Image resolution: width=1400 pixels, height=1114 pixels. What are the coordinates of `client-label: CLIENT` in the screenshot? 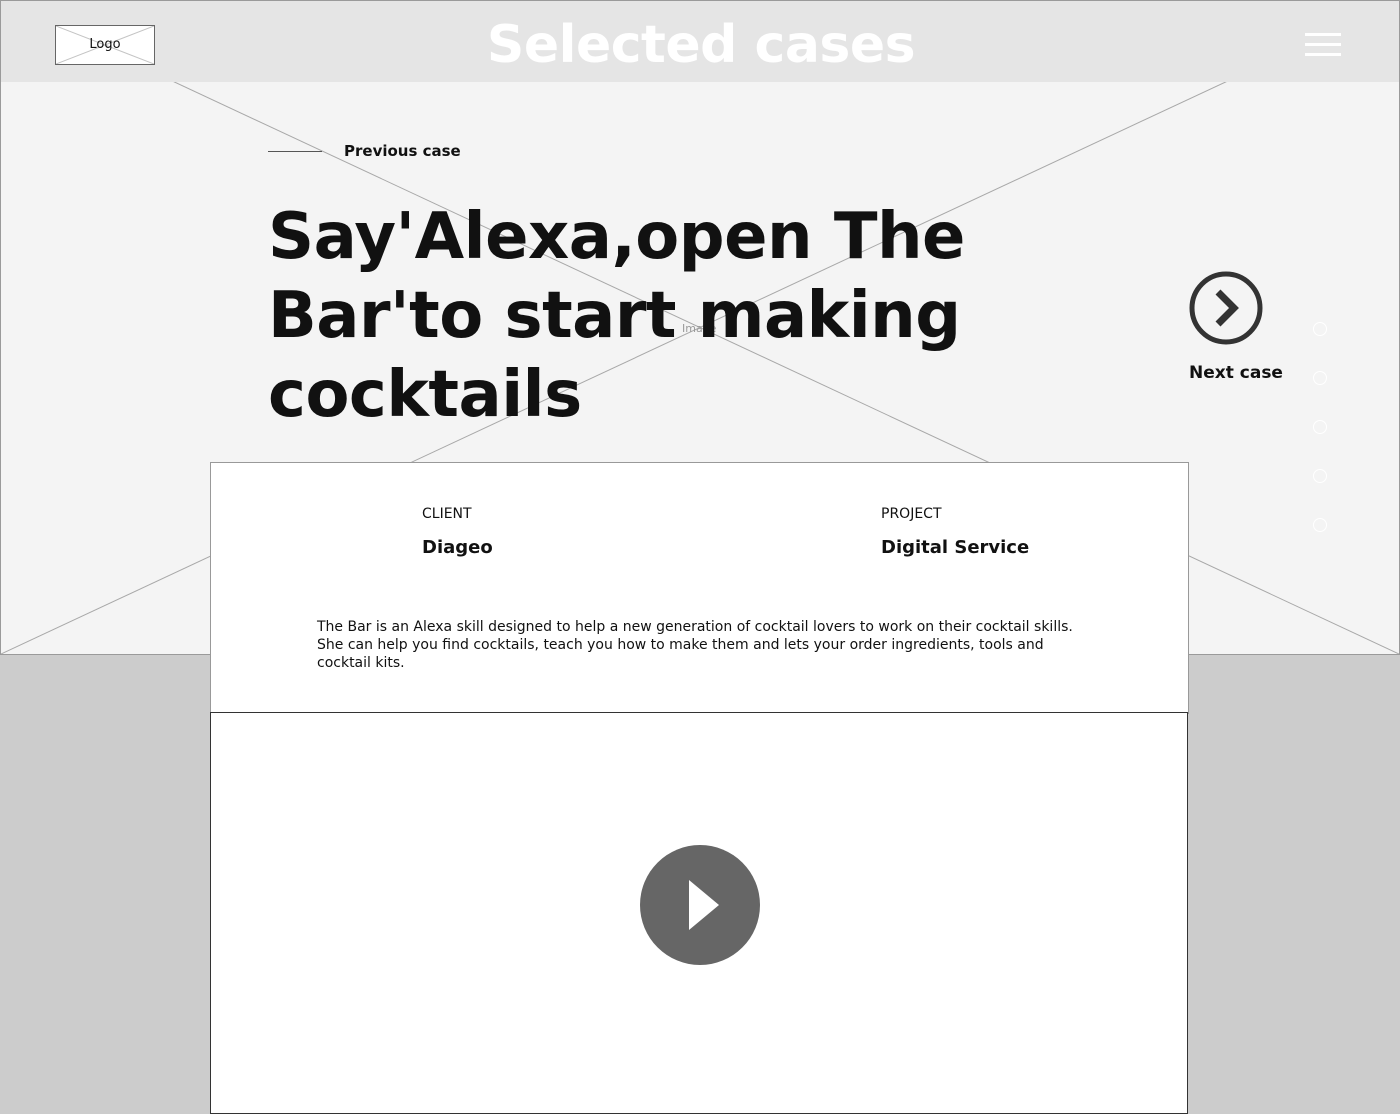 It's located at (447, 514).